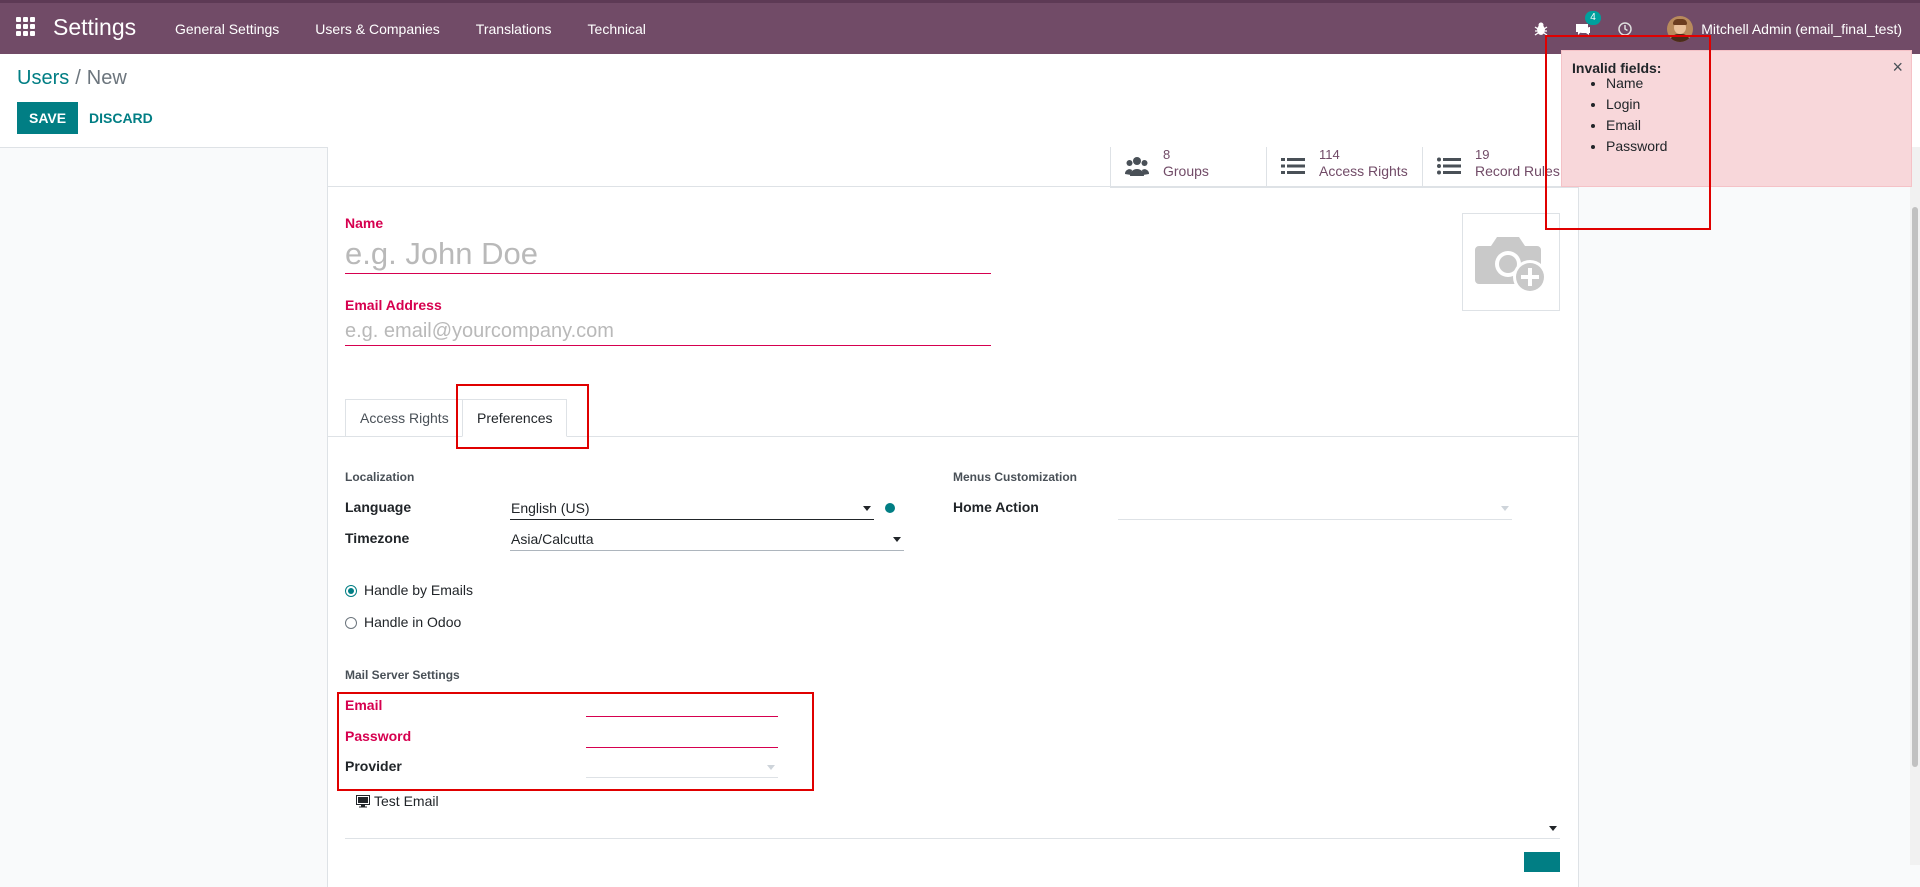  Describe the element at coordinates (514, 29) in the screenshot. I see `menu-translations: Translations` at that location.